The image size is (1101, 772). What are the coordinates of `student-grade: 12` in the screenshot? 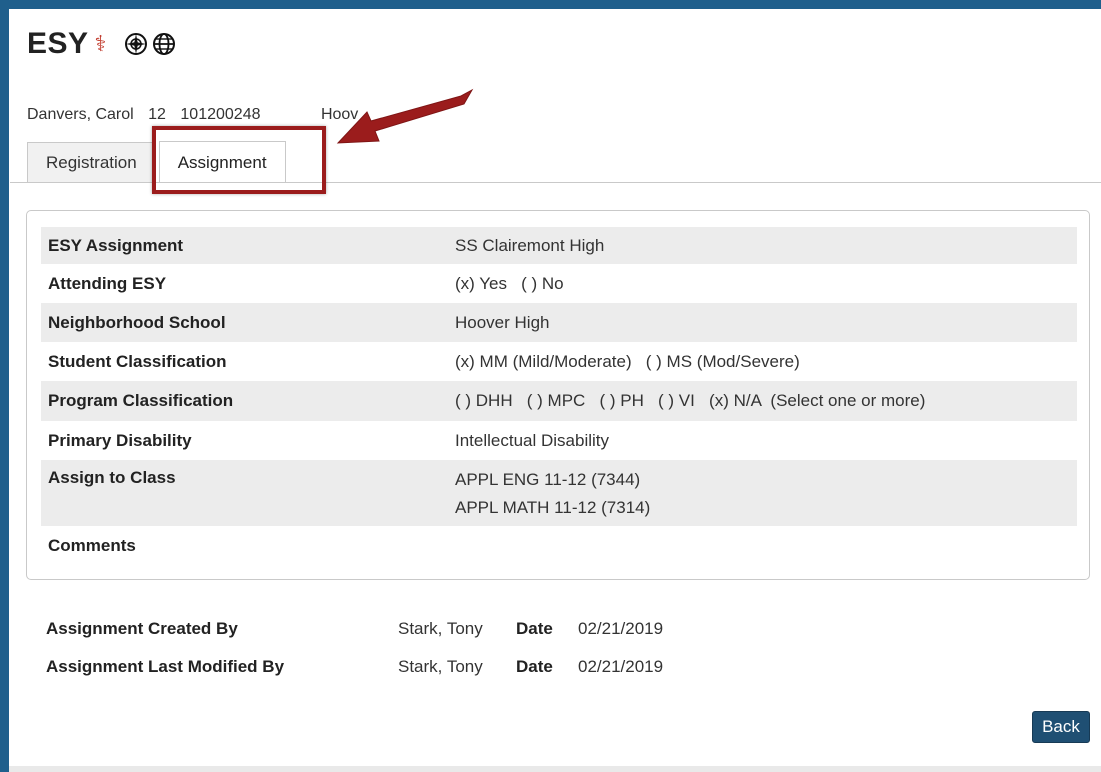 It's located at (157, 114).